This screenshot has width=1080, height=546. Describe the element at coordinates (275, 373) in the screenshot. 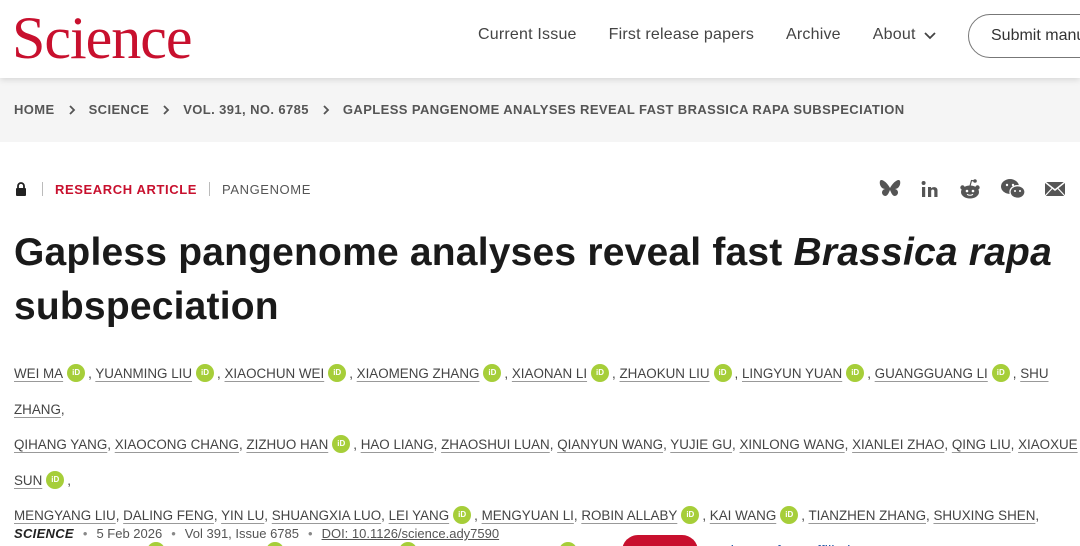

I see `author-link: XIAOCHUN WEI` at that location.